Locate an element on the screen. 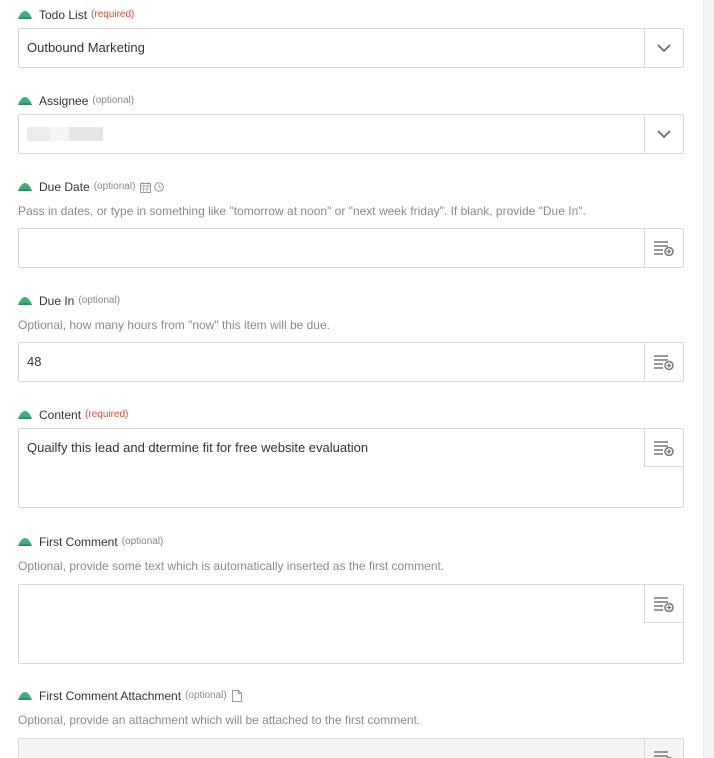 The image size is (714, 758). assignee-select is located at coordinates (351, 134).